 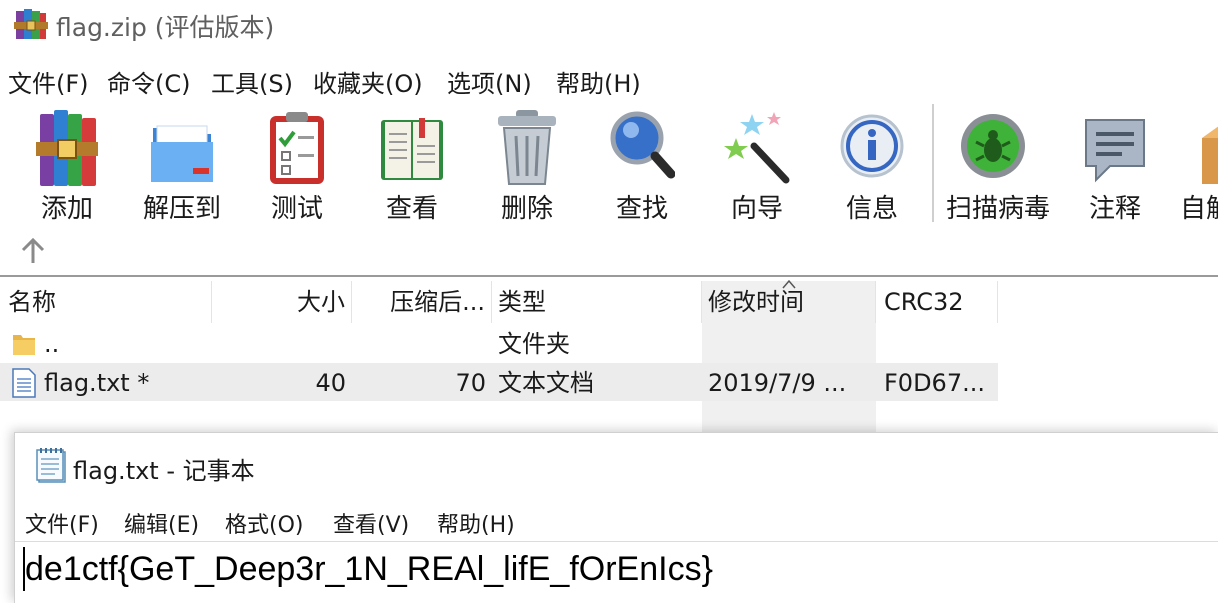 What do you see at coordinates (534, 344) in the screenshot?
I see `file-type: 文件夹` at bounding box center [534, 344].